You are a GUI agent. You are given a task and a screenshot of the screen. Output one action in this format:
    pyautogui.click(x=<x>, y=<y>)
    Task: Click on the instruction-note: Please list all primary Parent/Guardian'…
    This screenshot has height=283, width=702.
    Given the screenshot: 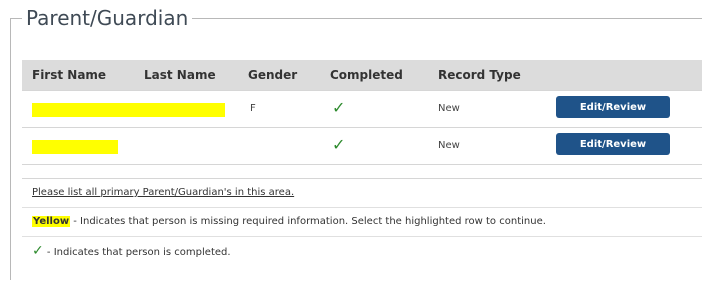 What is the action you would take?
    pyautogui.click(x=362, y=193)
    